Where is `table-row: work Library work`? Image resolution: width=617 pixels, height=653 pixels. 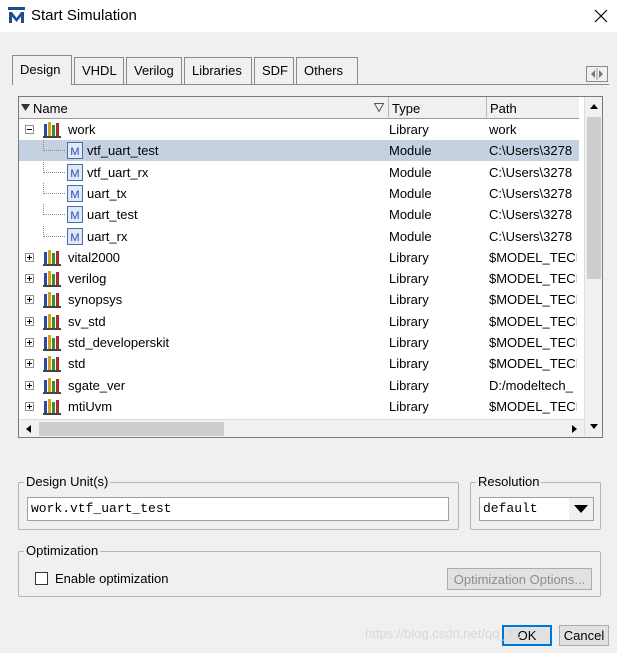
table-row: work Library work is located at coordinates (299, 129).